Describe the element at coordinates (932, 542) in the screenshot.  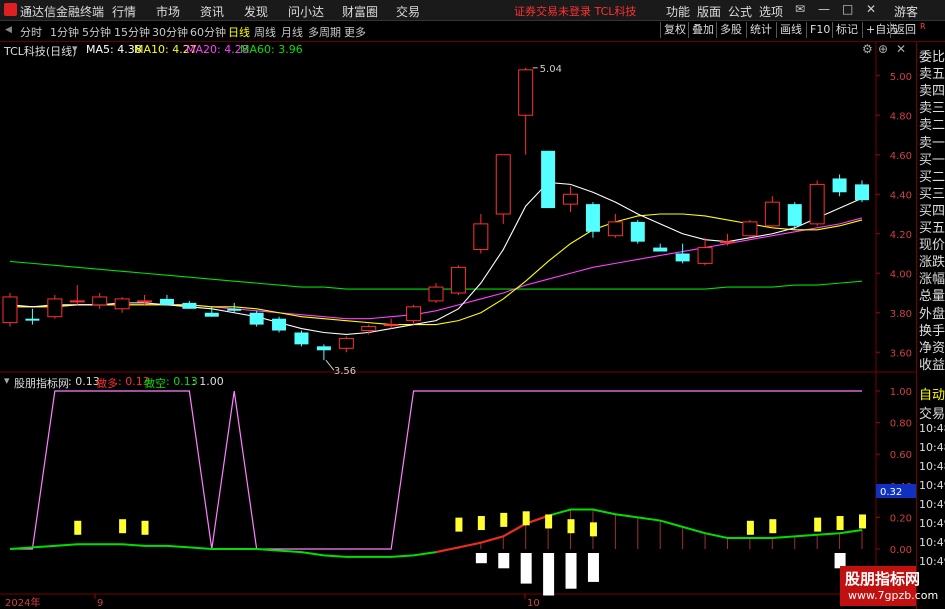
I see `trade-log-8: 10:49` at that location.